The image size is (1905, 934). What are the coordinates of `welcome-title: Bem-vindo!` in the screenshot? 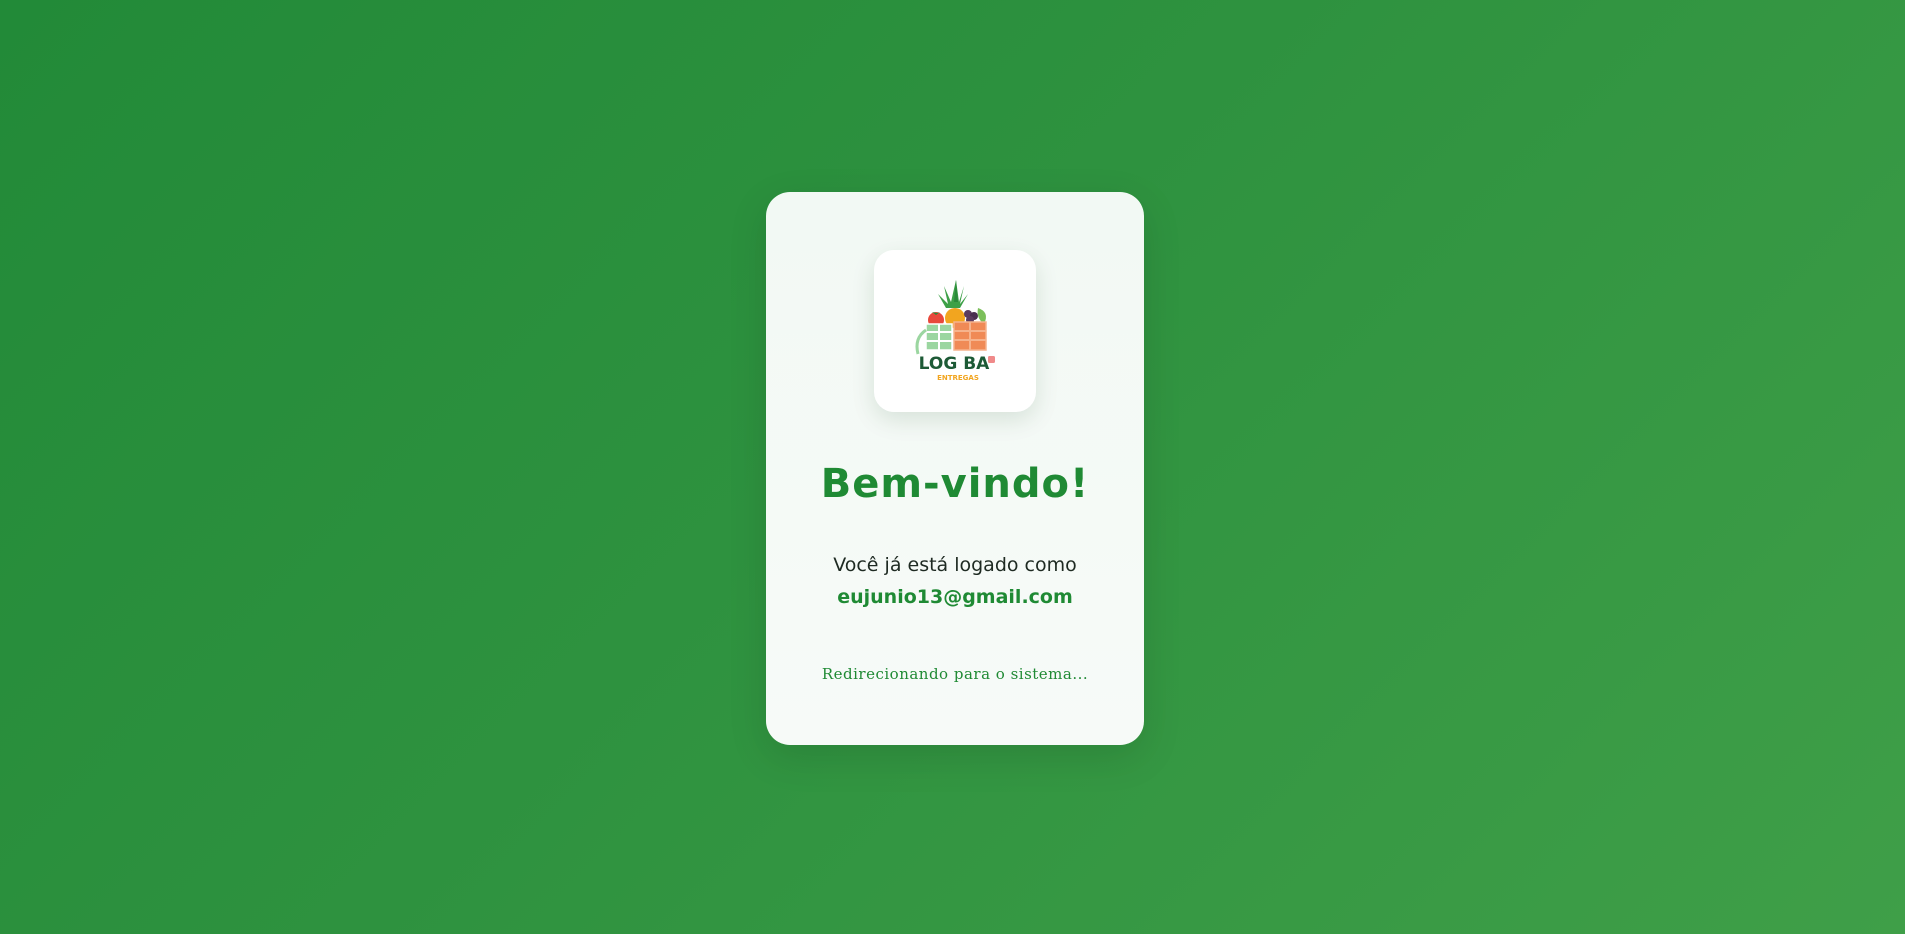 It's located at (955, 484).